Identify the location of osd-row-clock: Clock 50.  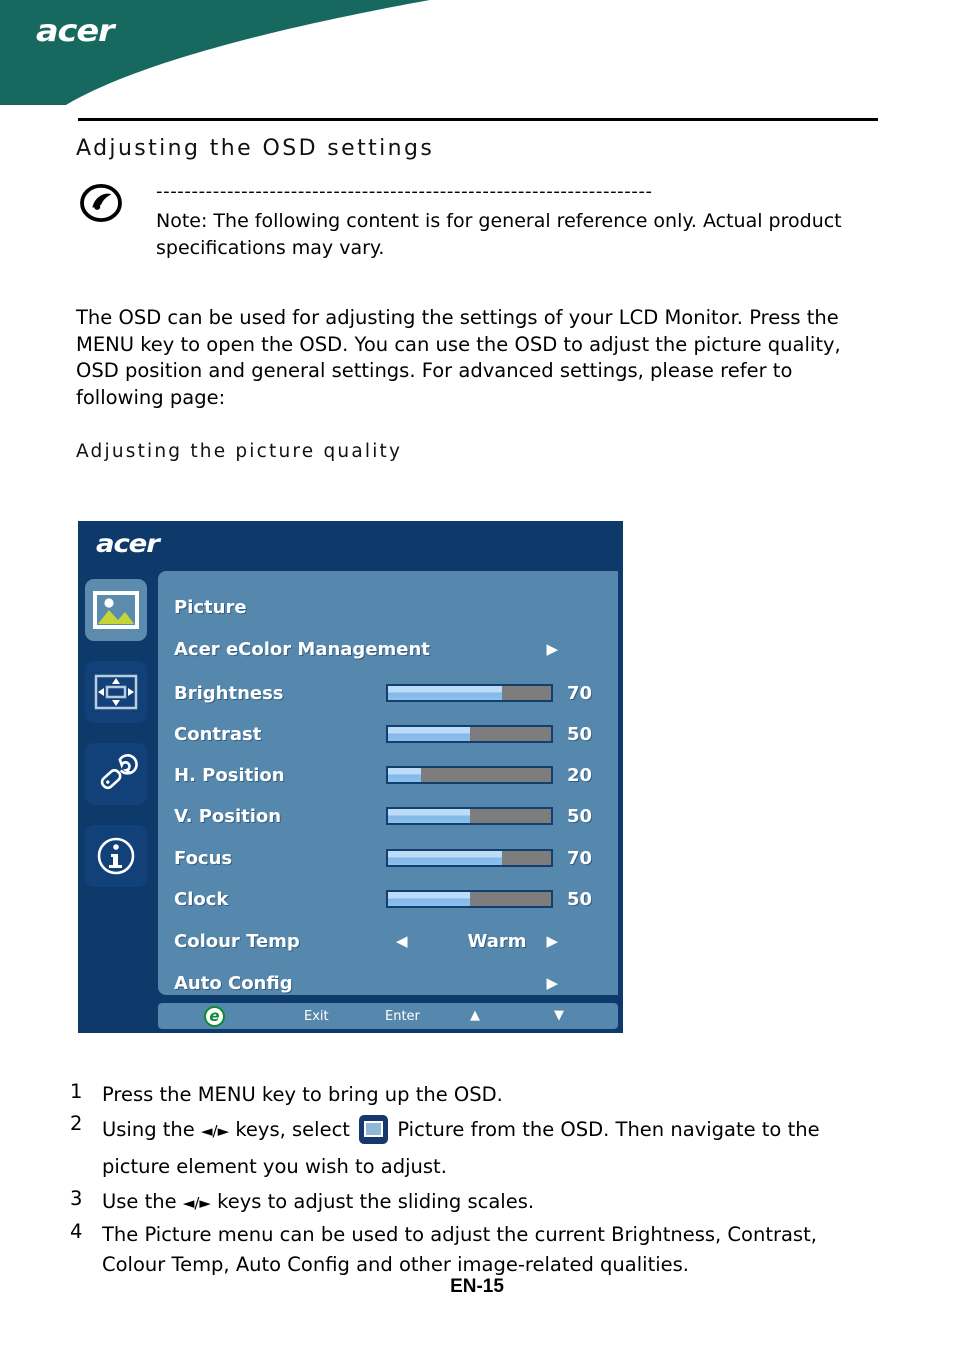
(396, 899).